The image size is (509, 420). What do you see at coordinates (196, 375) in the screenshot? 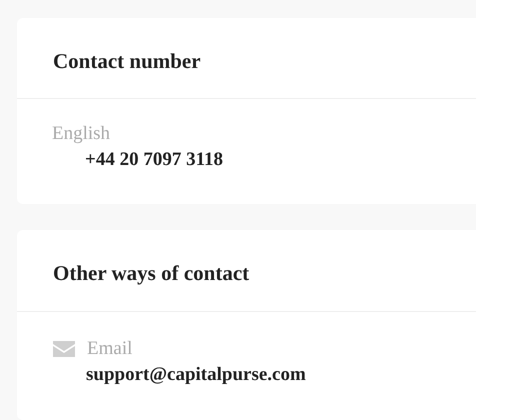
I see `email-address: support@capitalpurse.com` at bounding box center [196, 375].